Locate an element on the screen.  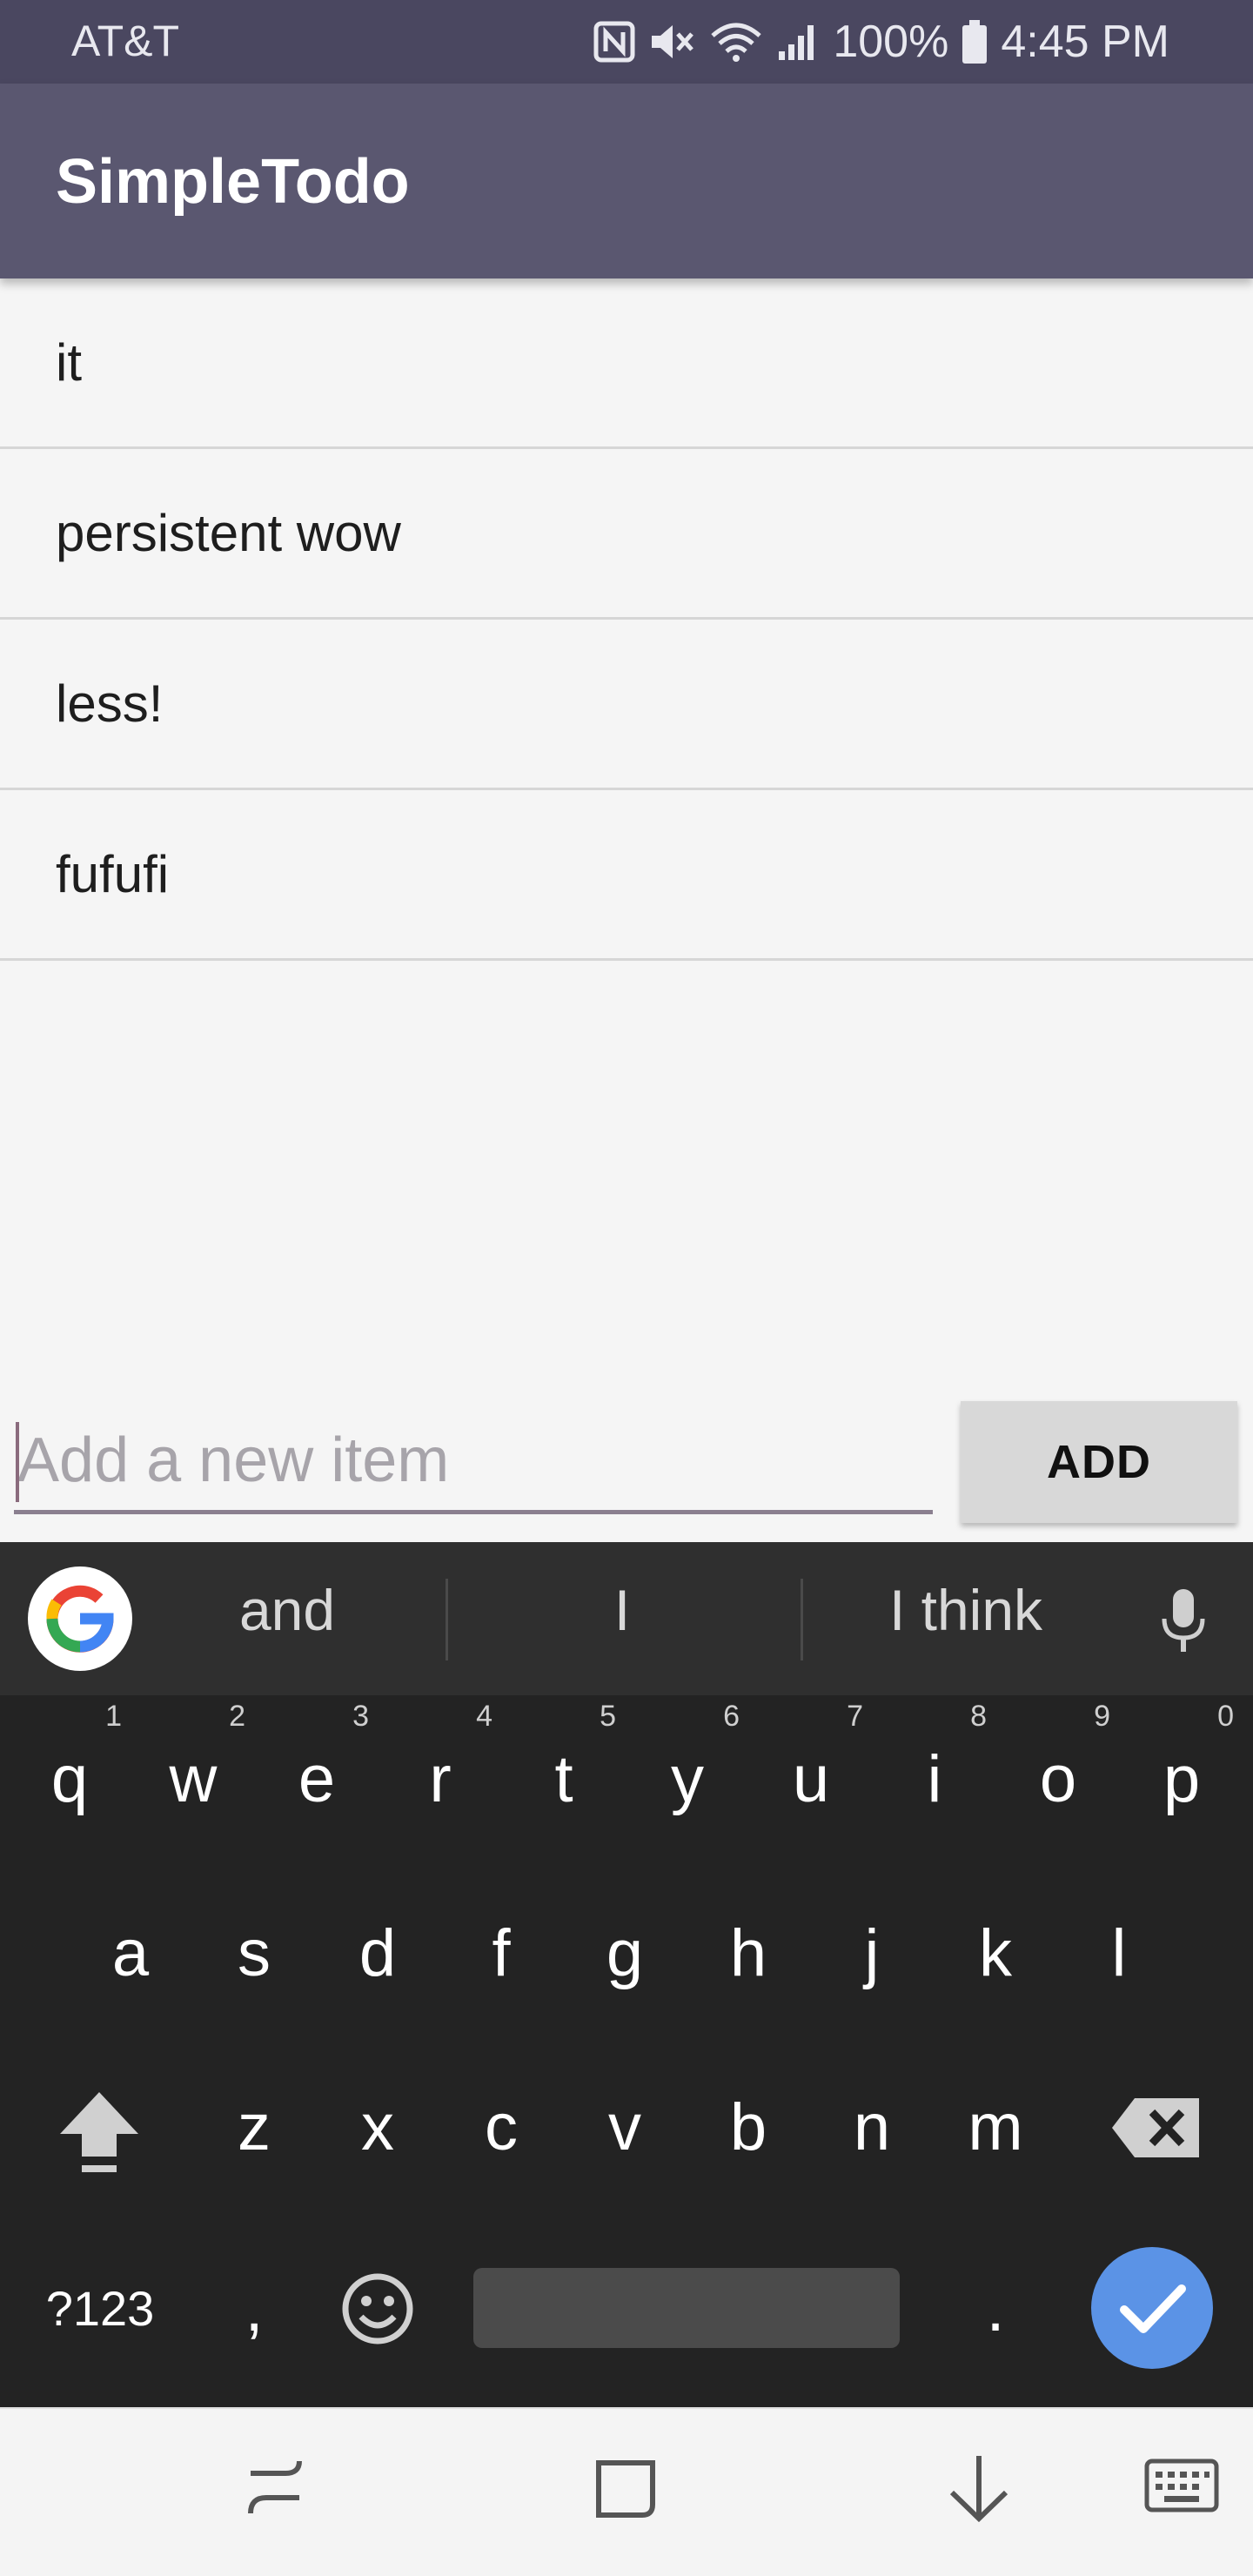
comma-key: , is located at coordinates (254, 2309).